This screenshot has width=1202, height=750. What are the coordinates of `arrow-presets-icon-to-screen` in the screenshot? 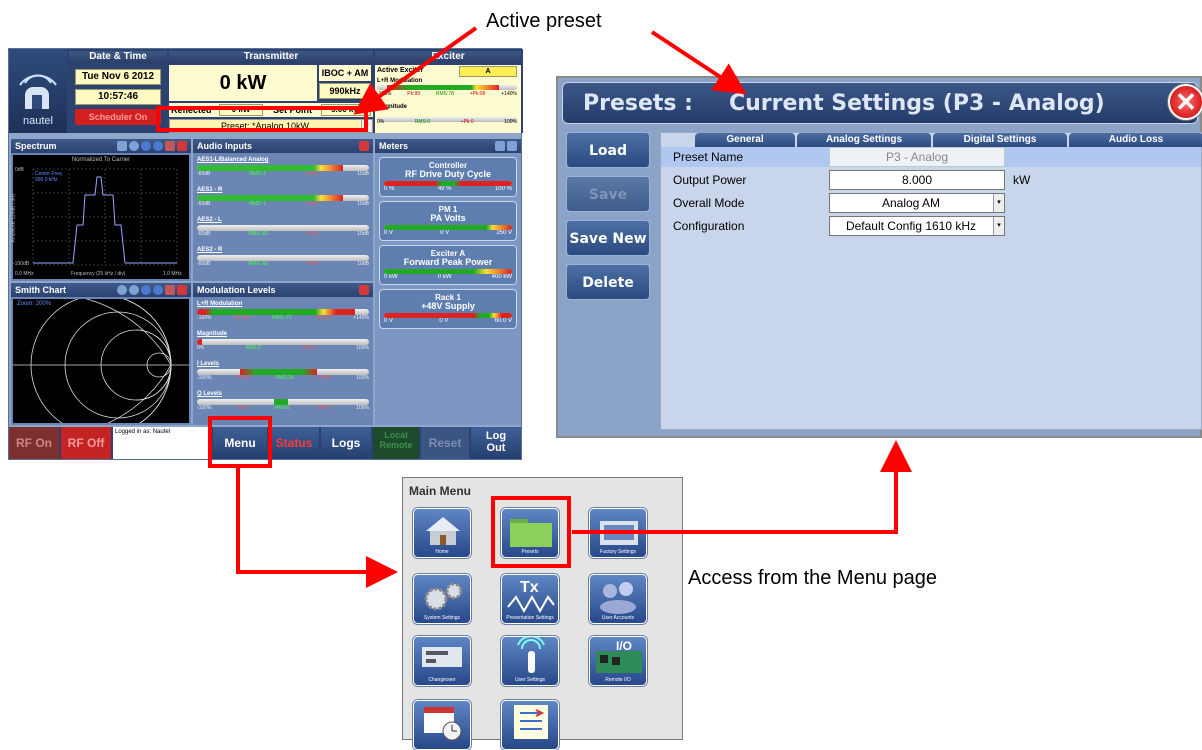 It's located at (742, 487).